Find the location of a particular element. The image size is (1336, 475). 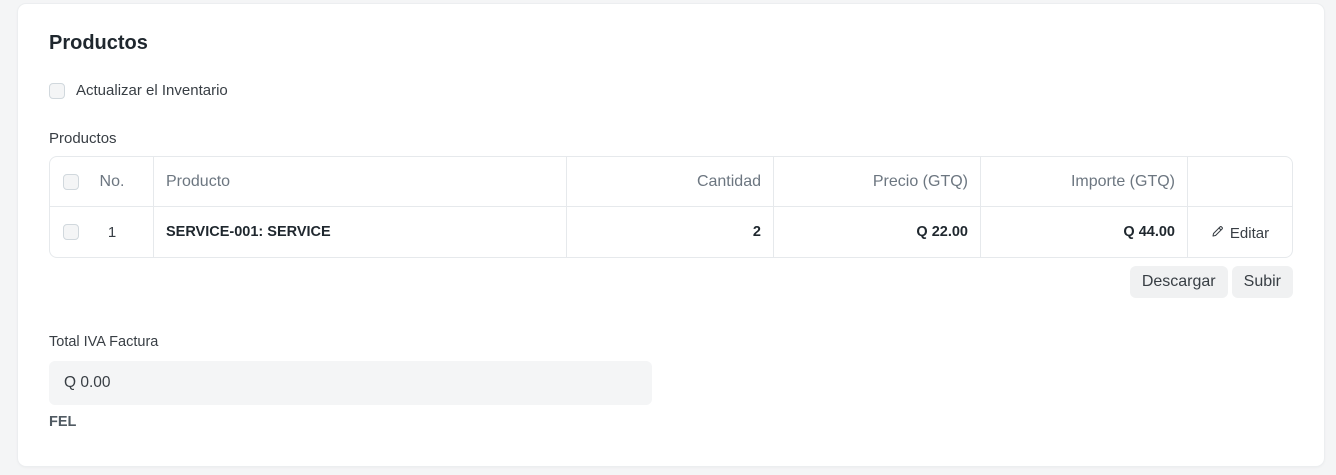

header-actions is located at coordinates (1240, 181).